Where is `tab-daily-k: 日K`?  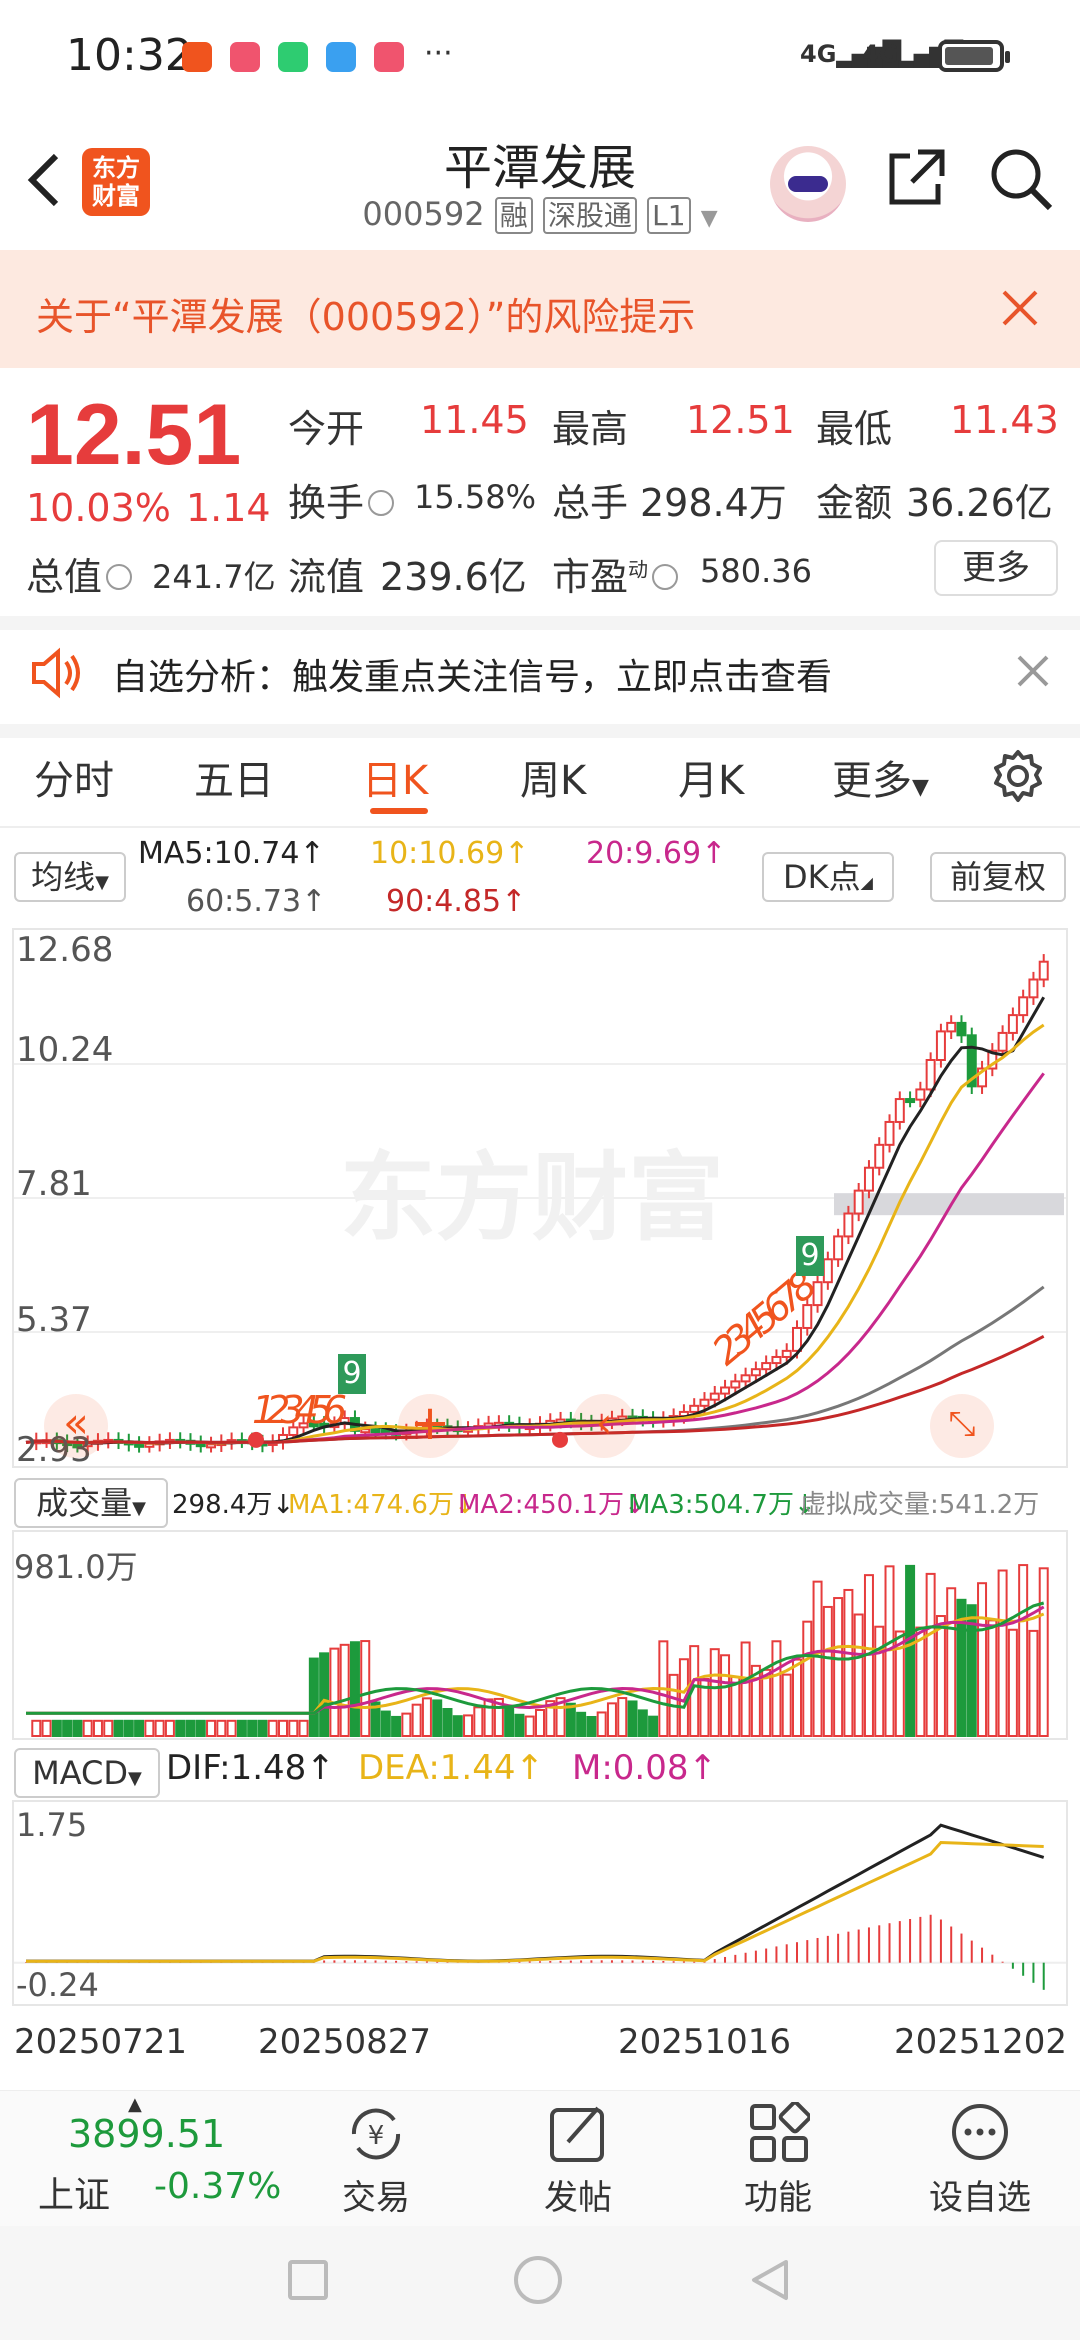 tab-daily-k: 日K is located at coordinates (395, 777).